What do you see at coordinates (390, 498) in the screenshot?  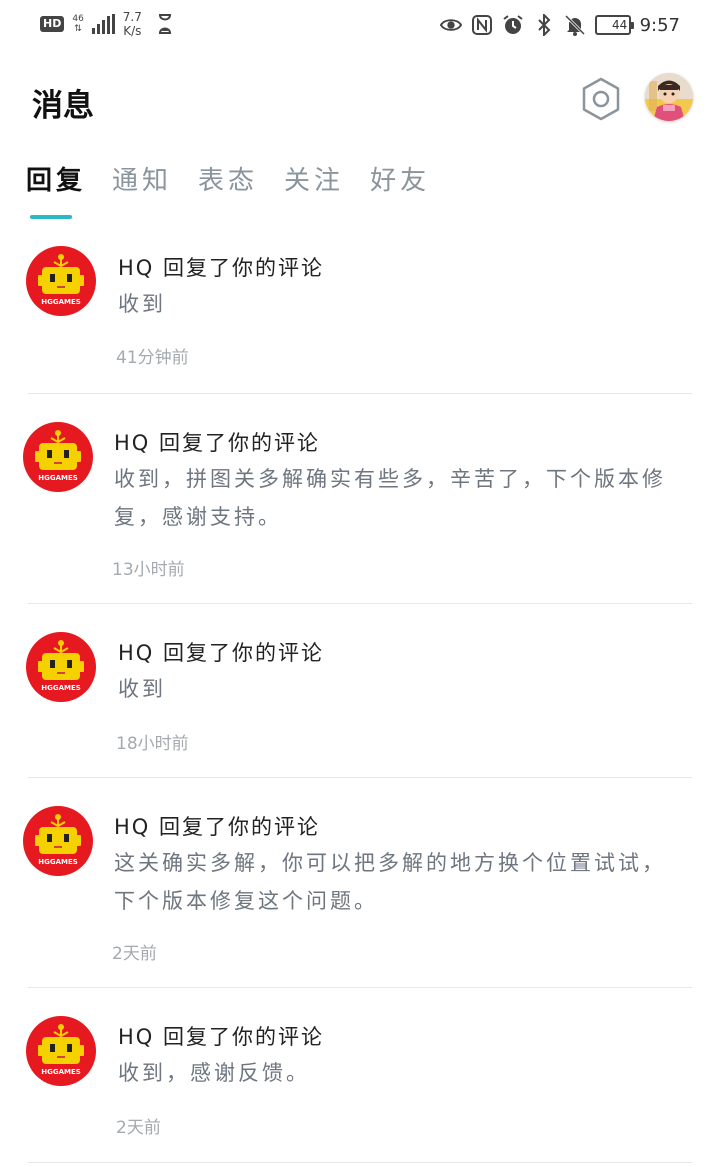 I see `message-body: 收到，拼图关多解确实有些多，辛苦了，下个版本修复，感谢支持。` at bounding box center [390, 498].